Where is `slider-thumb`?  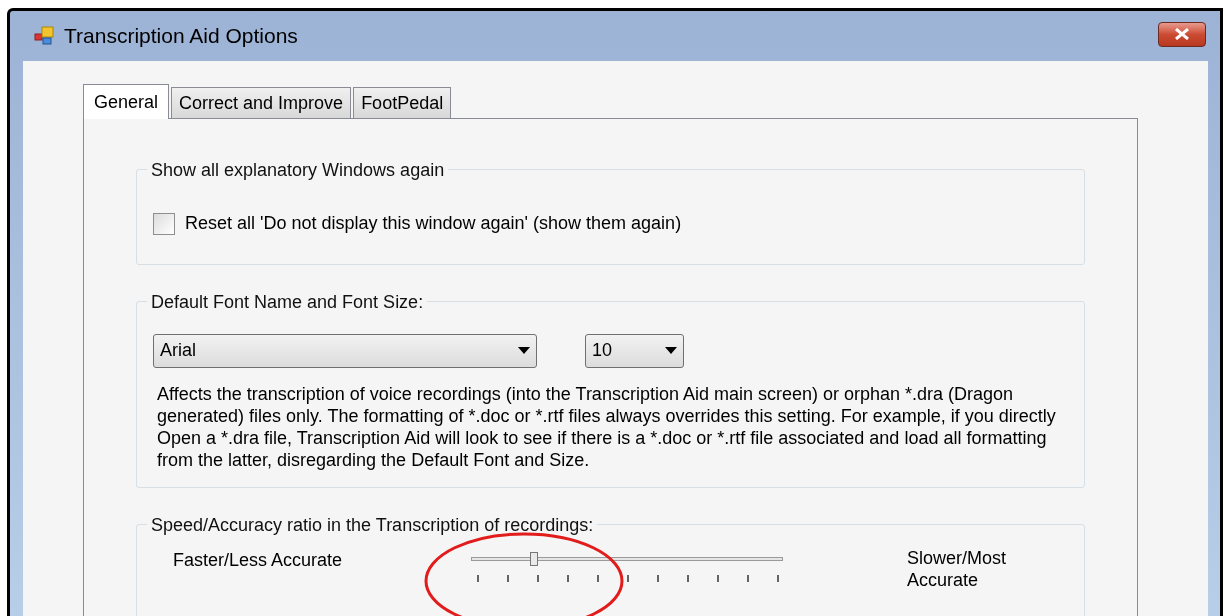
slider-thumb is located at coordinates (534, 558).